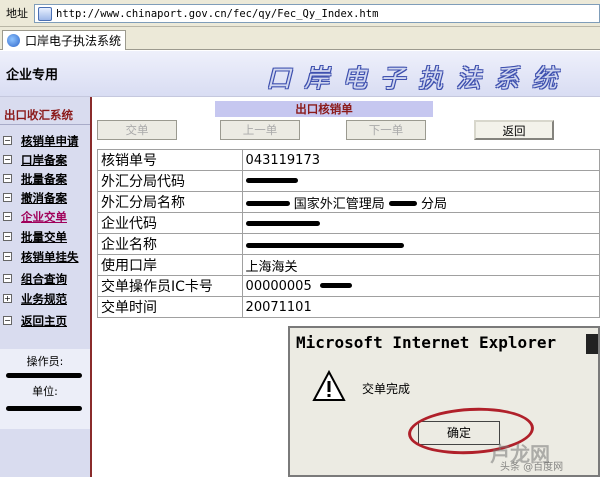 The image size is (600, 477). I want to click on row-label: 核销单号, so click(170, 160).